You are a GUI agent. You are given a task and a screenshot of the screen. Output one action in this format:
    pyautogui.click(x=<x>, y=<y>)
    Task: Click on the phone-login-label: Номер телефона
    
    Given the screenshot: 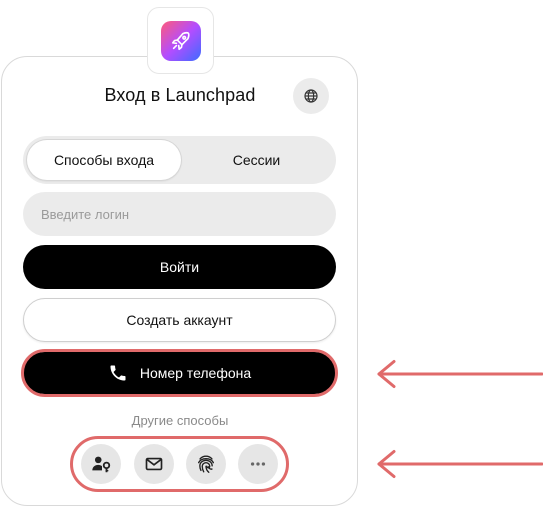 What is the action you would take?
    pyautogui.click(x=195, y=373)
    